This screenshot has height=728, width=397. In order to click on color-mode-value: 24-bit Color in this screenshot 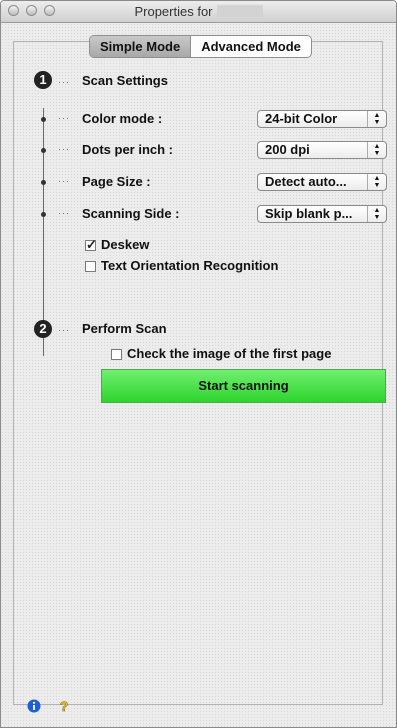, I will do `click(301, 118)`.